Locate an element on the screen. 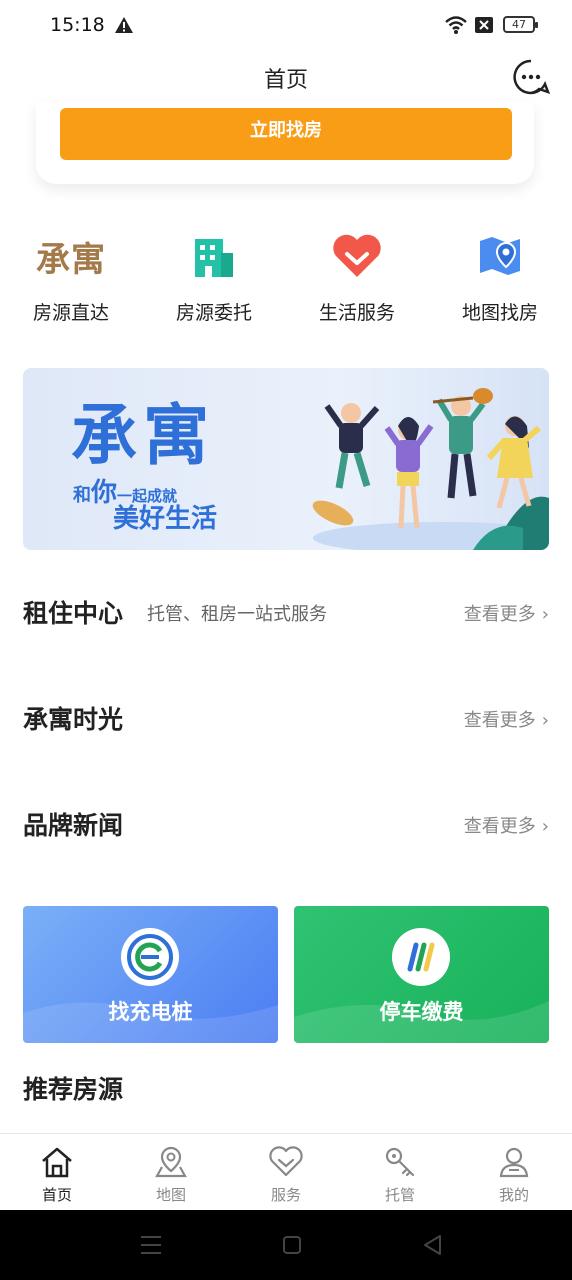  top-nav-bar: 首页 is located at coordinates (286, 77).